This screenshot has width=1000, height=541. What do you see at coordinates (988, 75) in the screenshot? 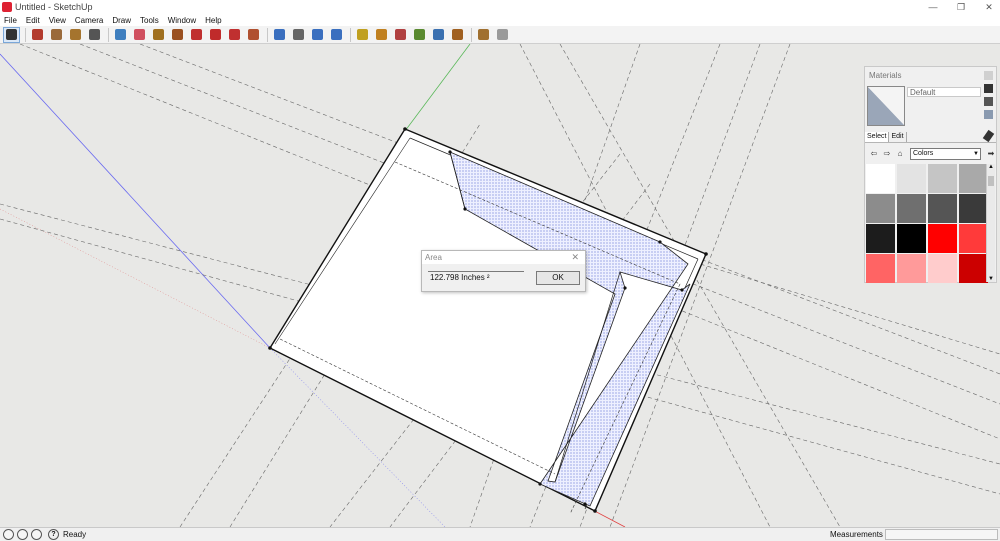
I see `display-secondary-icon` at bounding box center [988, 75].